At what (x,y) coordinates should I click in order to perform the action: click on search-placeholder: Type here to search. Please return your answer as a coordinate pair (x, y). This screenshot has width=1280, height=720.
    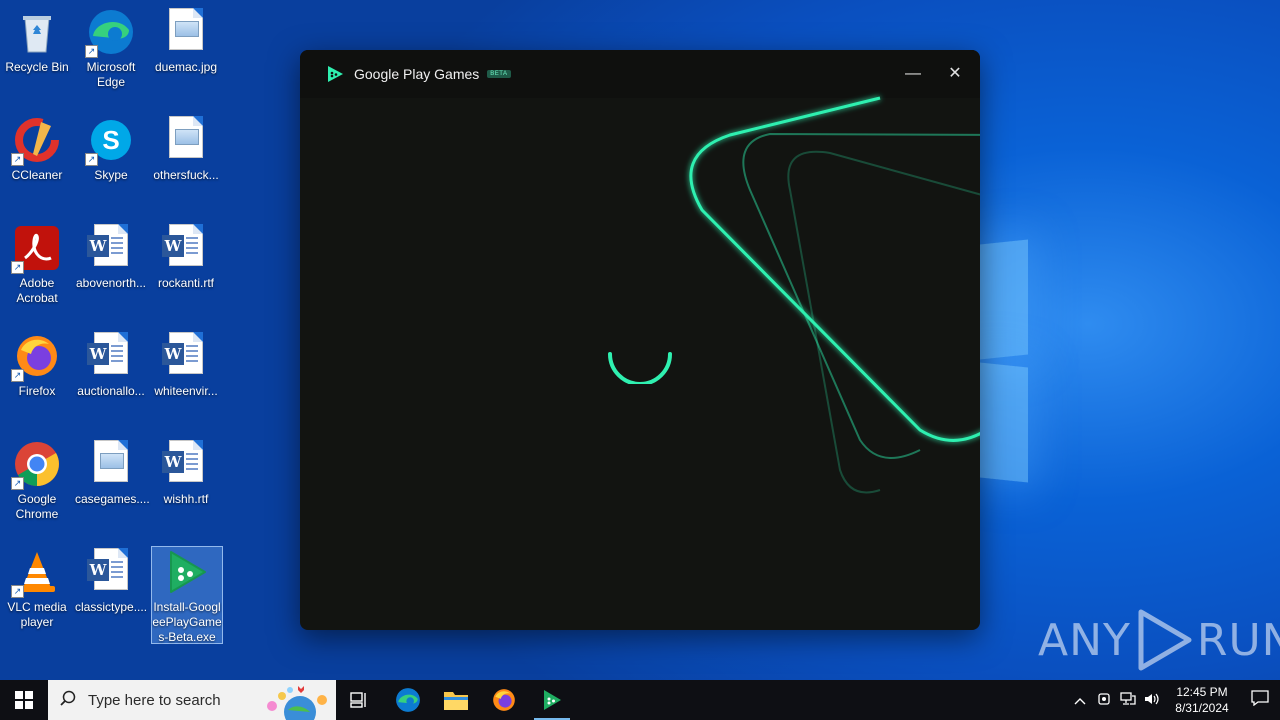
    Looking at the image, I should click on (154, 700).